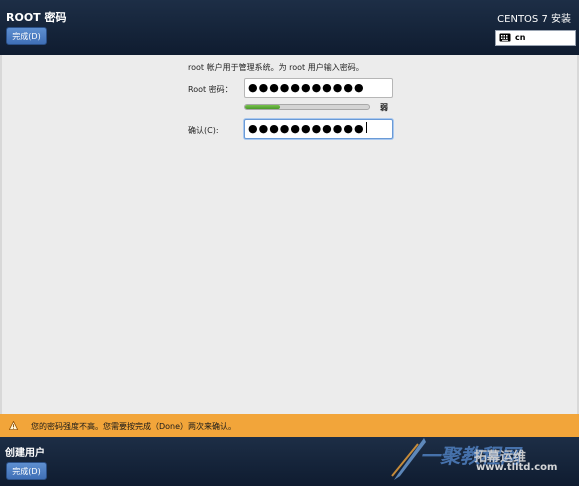 The height and width of the screenshot is (486, 579). I want to click on root-password-label: Root 密码：, so click(210, 89).